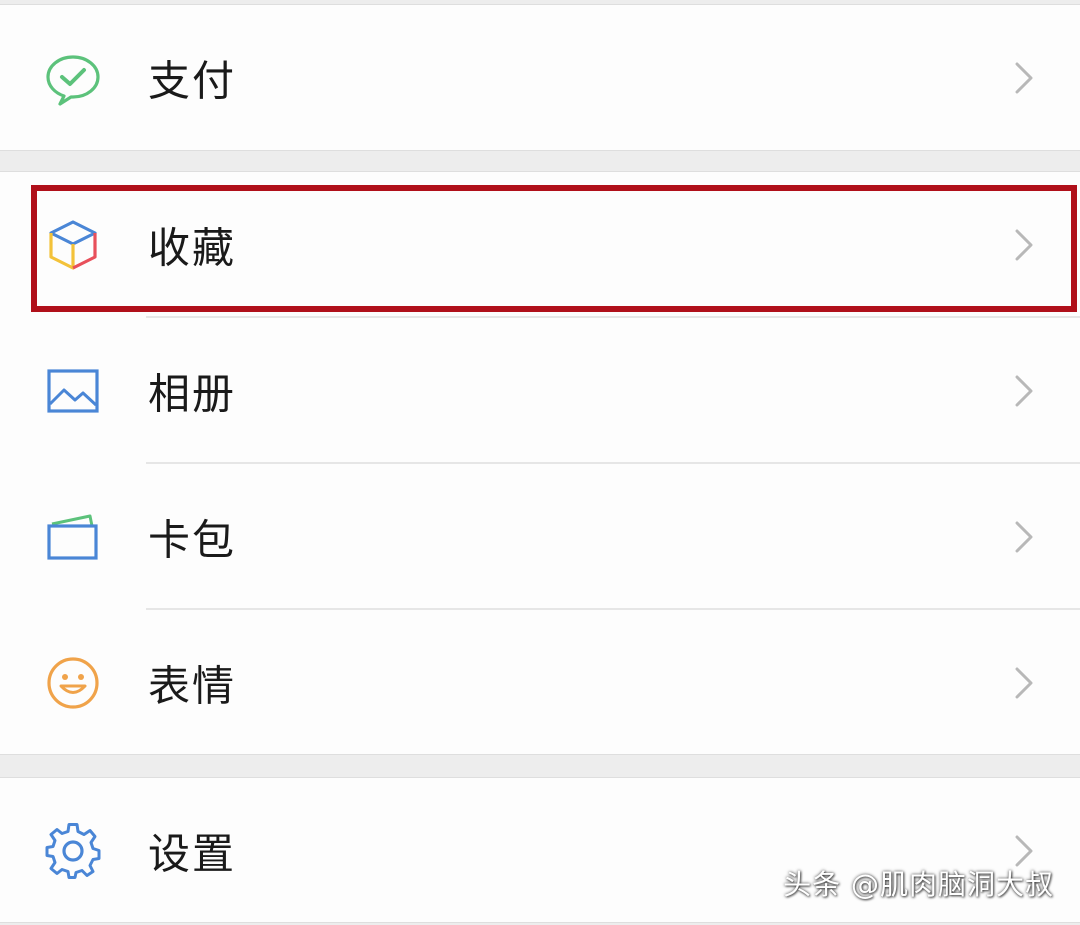 This screenshot has width=1080, height=925. What do you see at coordinates (192, 394) in the screenshot?
I see `menu-item-album-label: 相册` at bounding box center [192, 394].